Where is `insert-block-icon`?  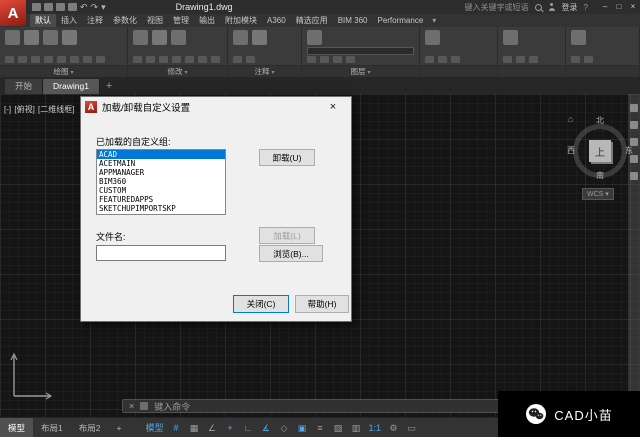 insert-block-icon is located at coordinates (432, 37).